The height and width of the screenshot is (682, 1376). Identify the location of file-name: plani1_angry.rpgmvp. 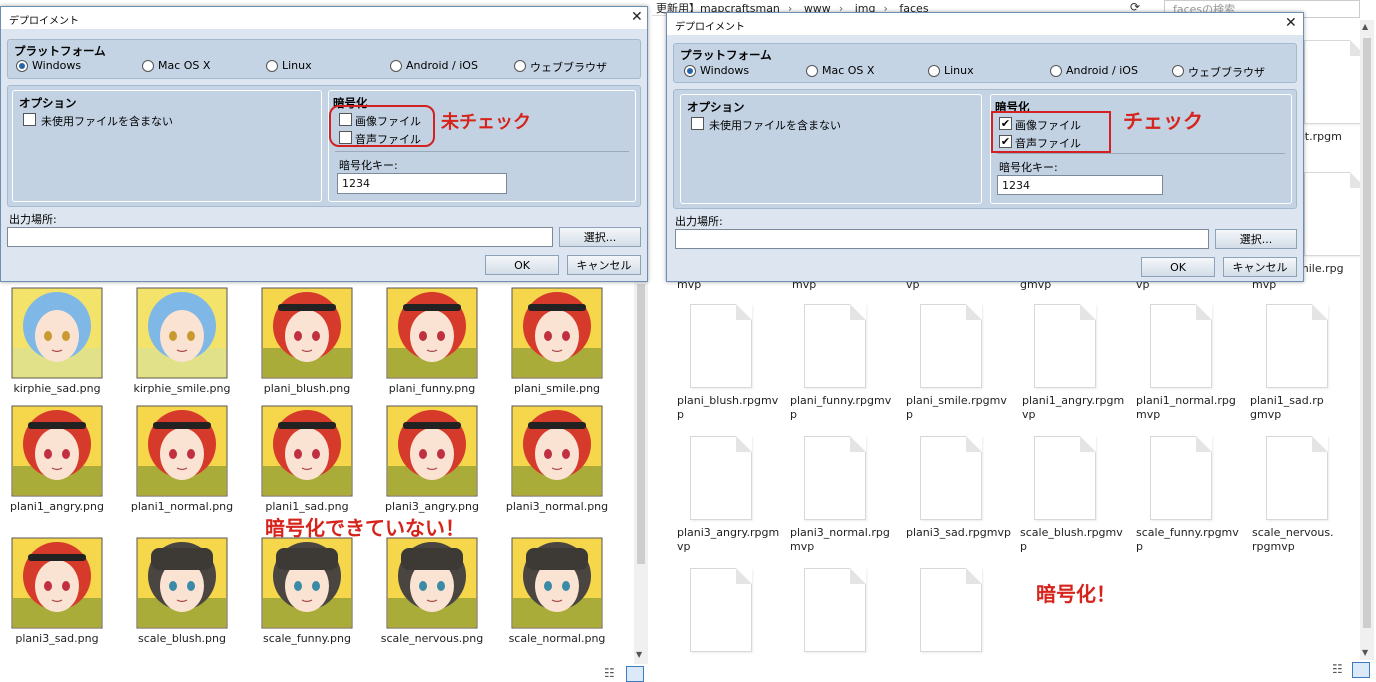
(1073, 407).